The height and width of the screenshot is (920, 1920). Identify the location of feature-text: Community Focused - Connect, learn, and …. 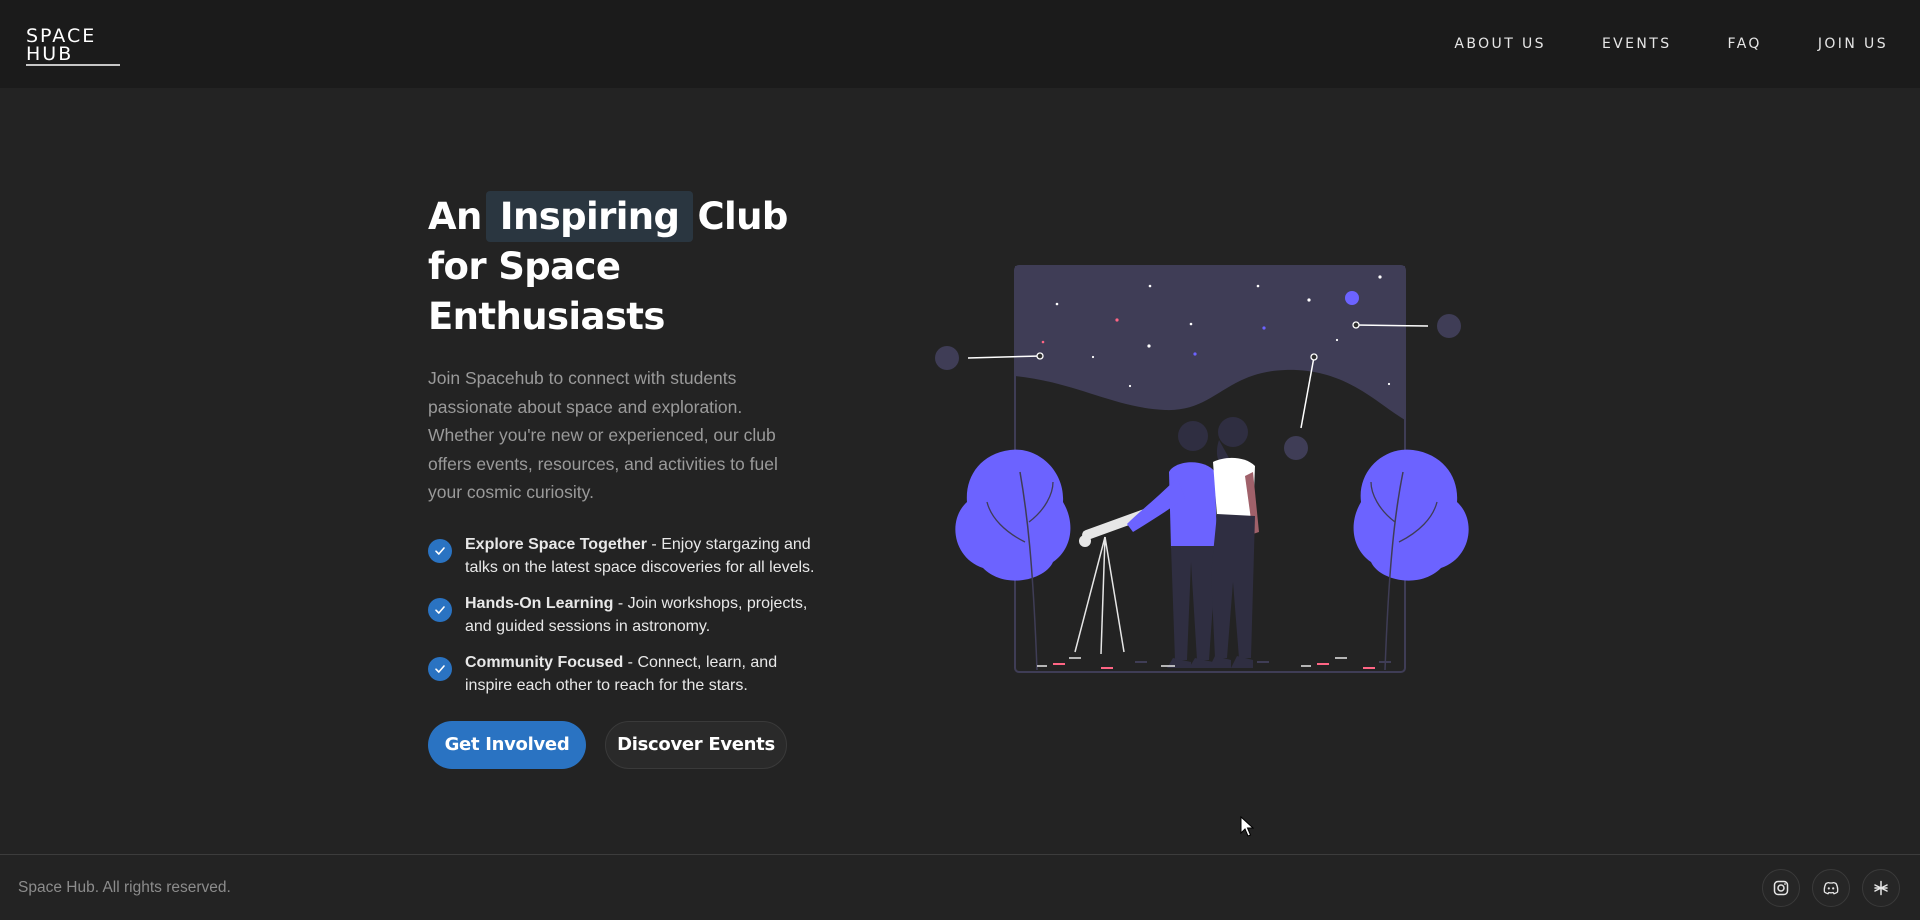
(645, 674).